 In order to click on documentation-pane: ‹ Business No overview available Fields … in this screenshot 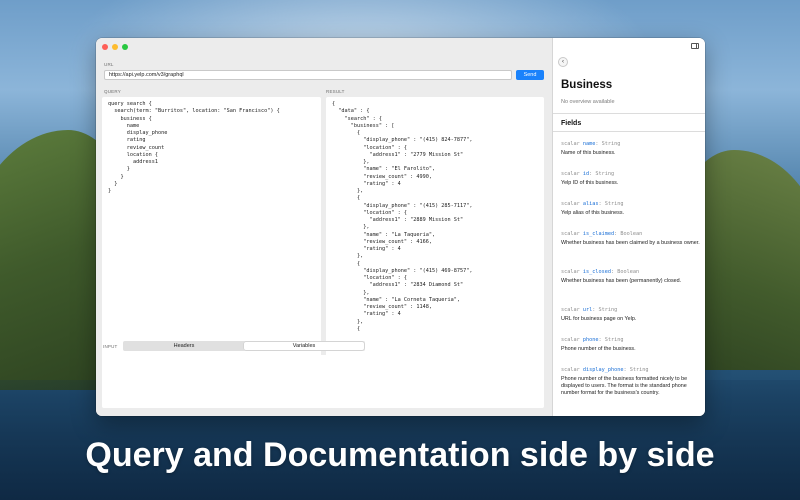, I will do `click(628, 227)`.